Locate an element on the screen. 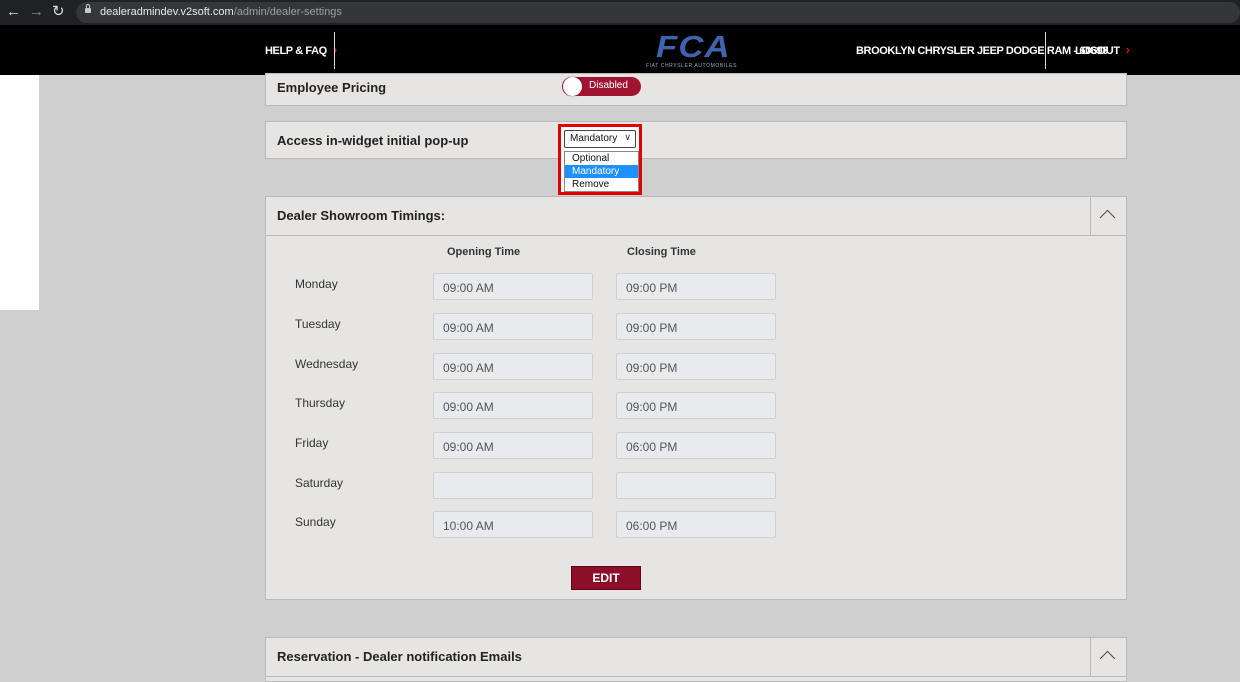 The width and height of the screenshot is (1240, 682). employee-pricing-toggle: Disabled is located at coordinates (601, 86).